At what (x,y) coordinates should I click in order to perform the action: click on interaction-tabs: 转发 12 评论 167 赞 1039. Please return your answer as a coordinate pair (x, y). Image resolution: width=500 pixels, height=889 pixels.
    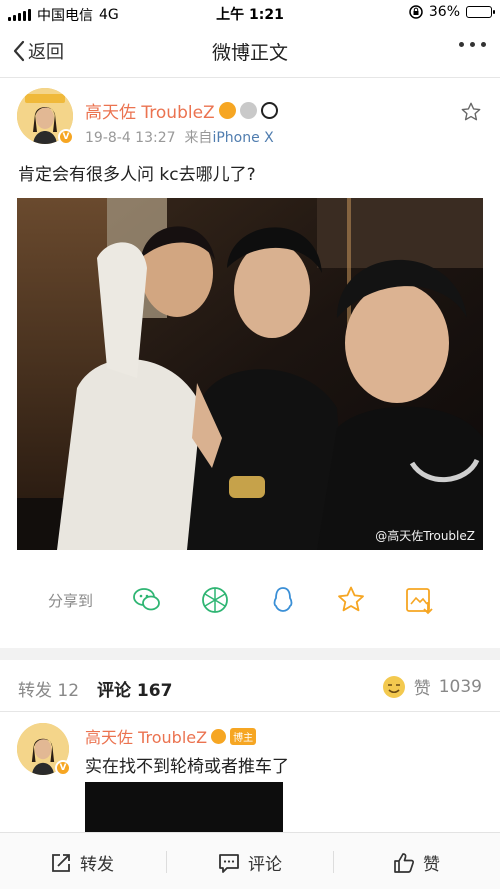
    Looking at the image, I should click on (250, 686).